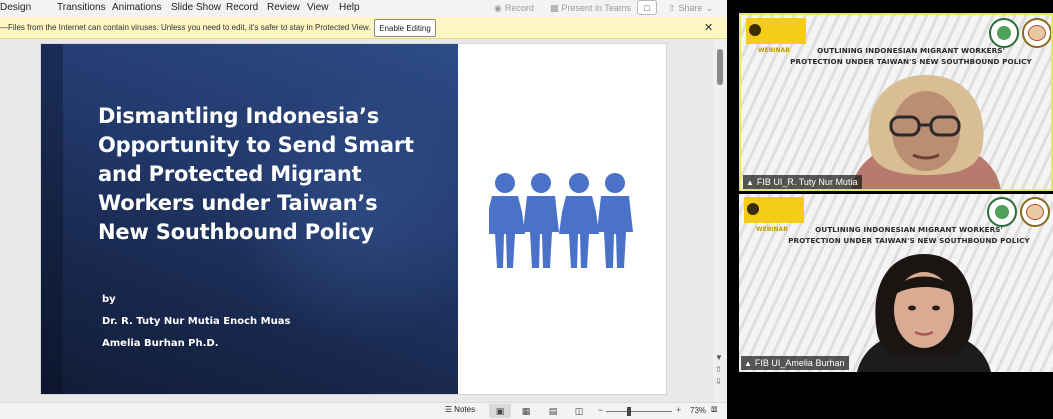  What do you see at coordinates (136, 7) in the screenshot?
I see `tab-animations: Animations` at bounding box center [136, 7].